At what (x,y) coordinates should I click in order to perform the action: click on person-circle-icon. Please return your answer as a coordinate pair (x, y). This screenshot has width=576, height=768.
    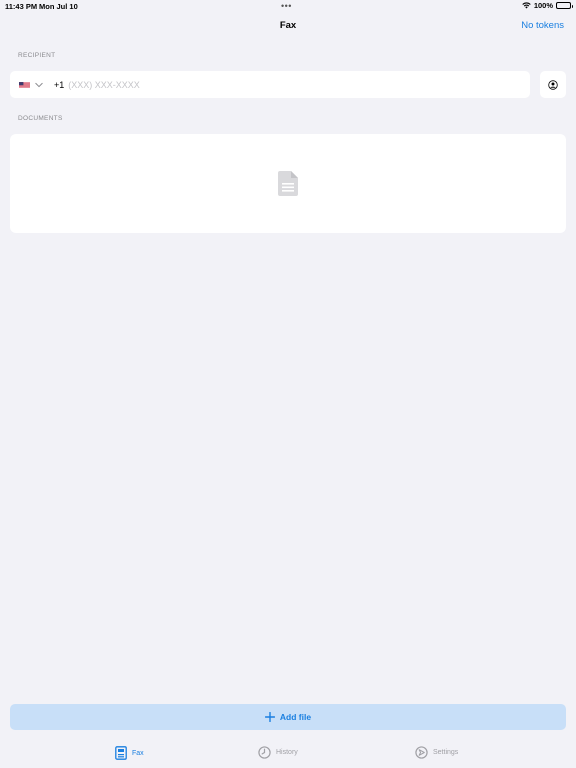
    Looking at the image, I should click on (553, 84).